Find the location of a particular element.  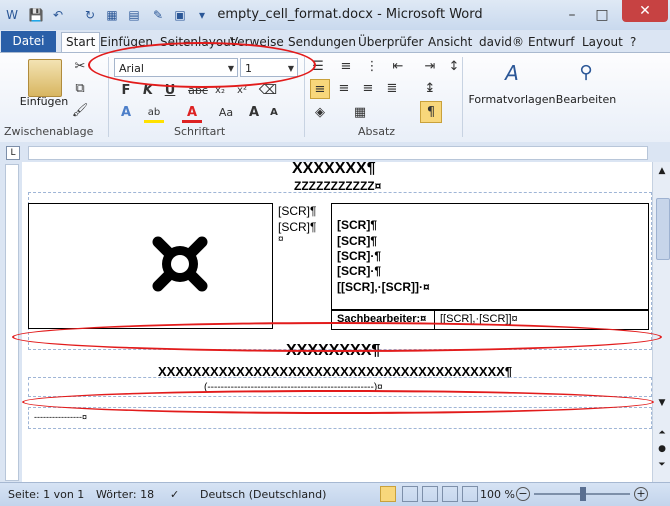

scroll-down-icon: ▼ is located at coordinates (662, 403).